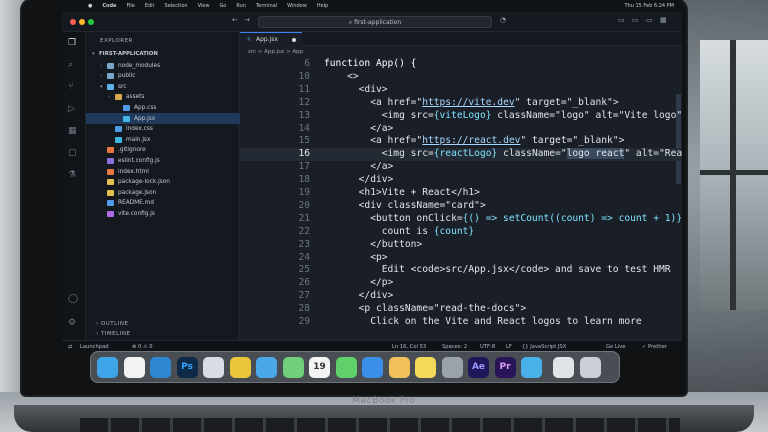  Describe the element at coordinates (291, 231) in the screenshot. I see `line-number: 22` at that location.